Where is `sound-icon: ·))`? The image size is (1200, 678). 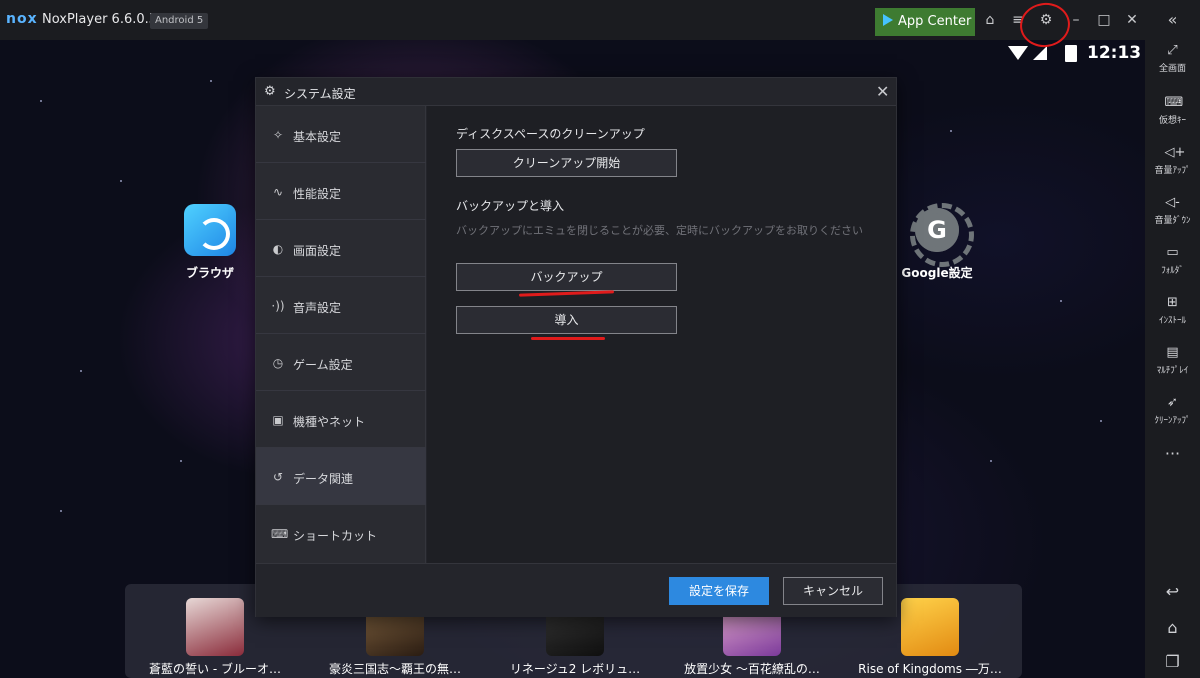
sound-icon: ·)) is located at coordinates (278, 306).